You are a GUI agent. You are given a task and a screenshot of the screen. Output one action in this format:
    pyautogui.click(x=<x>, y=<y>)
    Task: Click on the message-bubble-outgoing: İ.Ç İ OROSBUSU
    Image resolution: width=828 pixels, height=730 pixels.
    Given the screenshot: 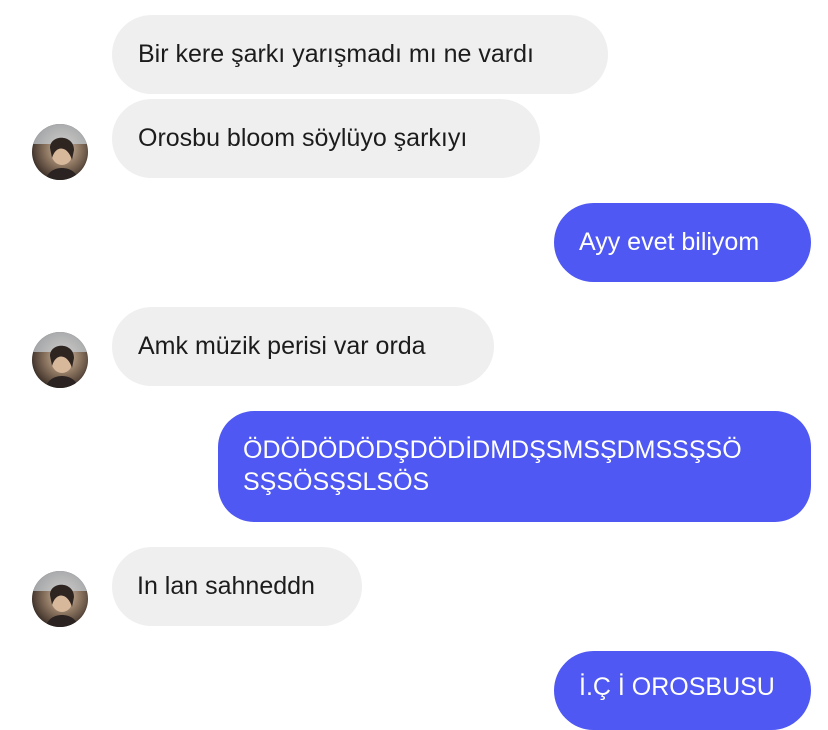 What is the action you would take?
    pyautogui.click(x=682, y=690)
    